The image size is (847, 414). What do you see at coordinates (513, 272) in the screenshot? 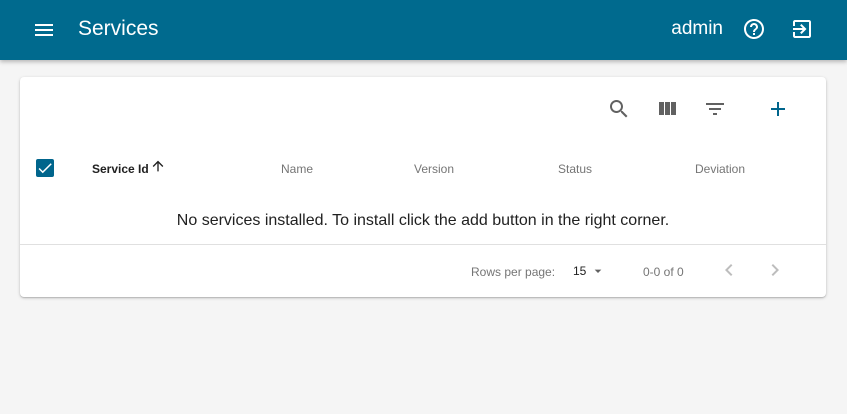
I see `rows-per-page-label: Rows per page:` at bounding box center [513, 272].